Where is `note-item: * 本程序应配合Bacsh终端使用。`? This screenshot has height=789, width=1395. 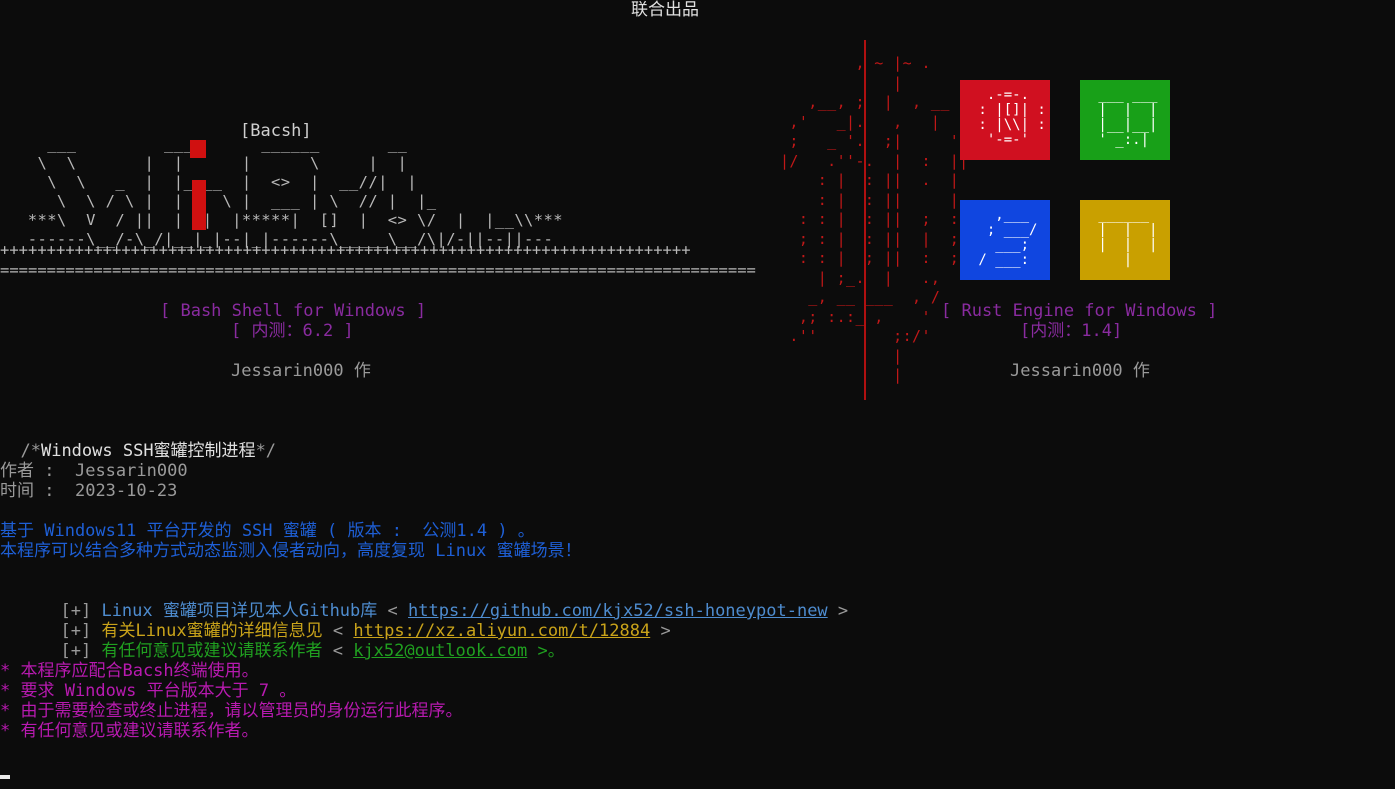 note-item: * 本程序应配合Bacsh终端使用。 is located at coordinates (129, 671).